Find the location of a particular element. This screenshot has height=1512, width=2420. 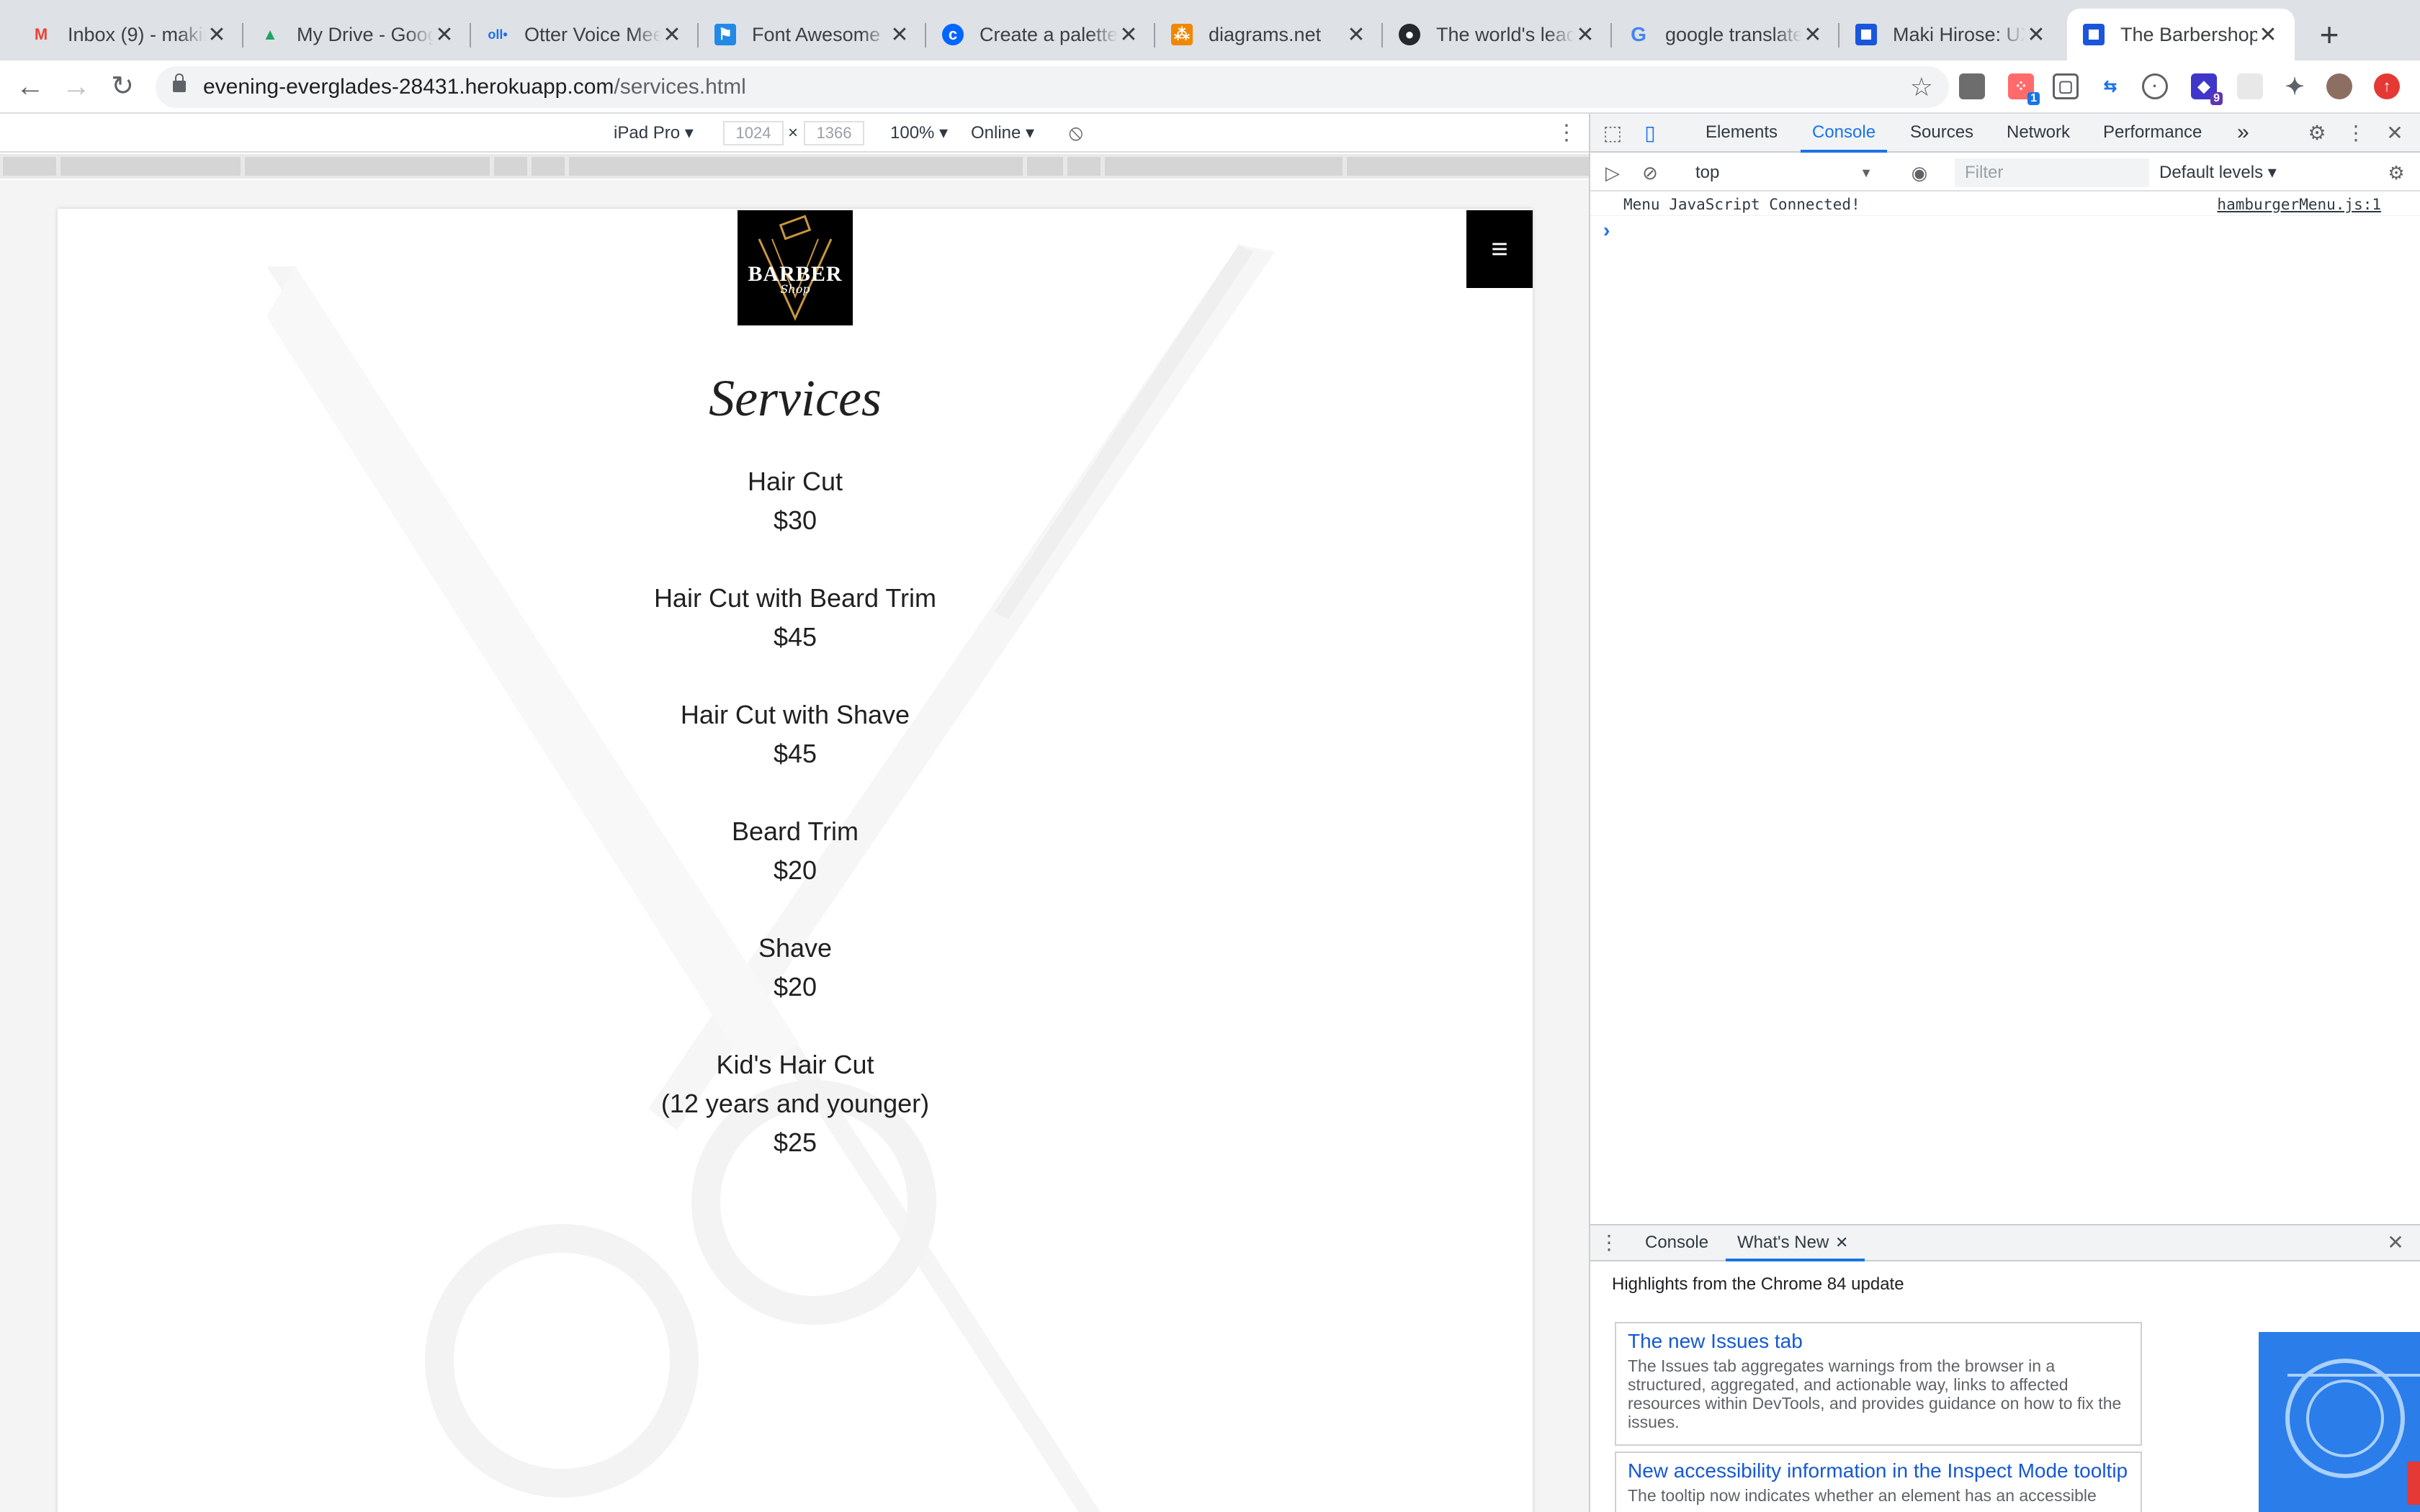

tab-otter: oll• Otter Voice Meeting Notes ✕ is located at coordinates (585, 34).